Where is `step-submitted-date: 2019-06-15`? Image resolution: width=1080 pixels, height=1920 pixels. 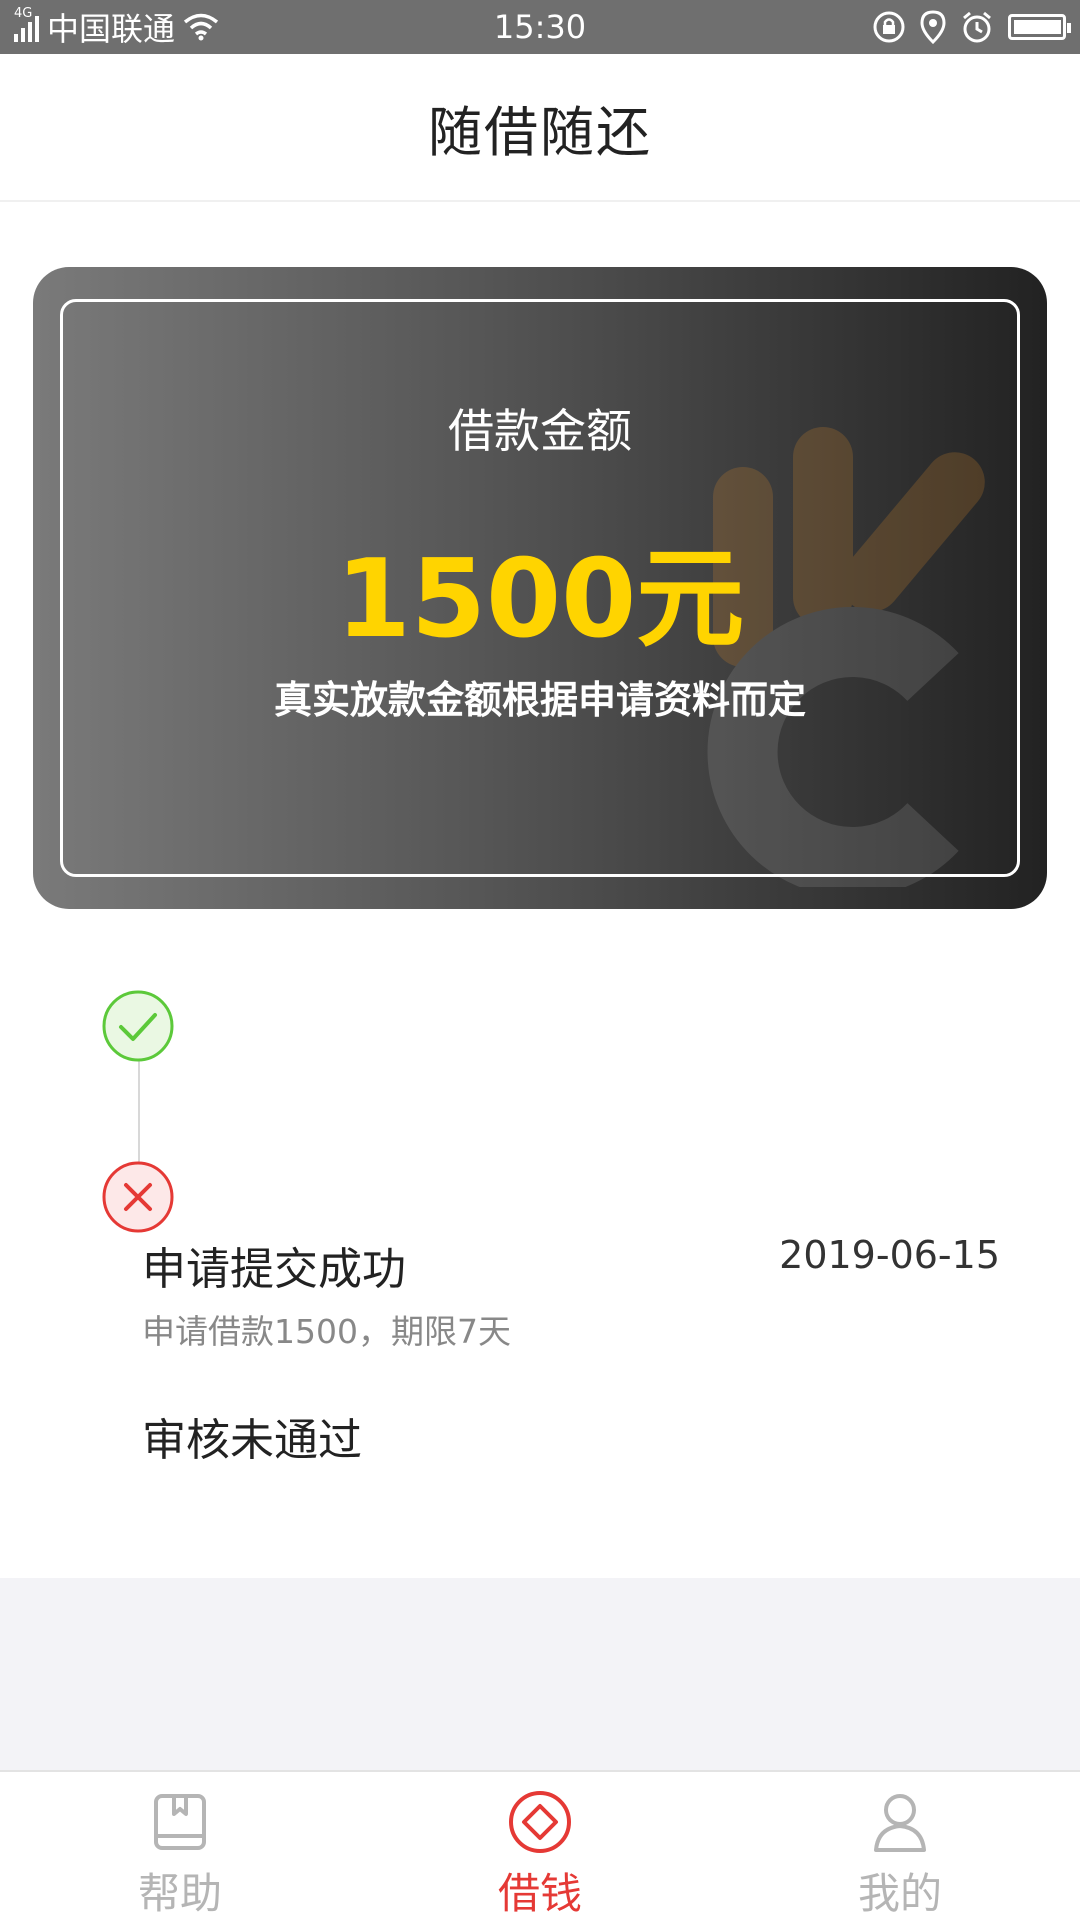 step-submitted-date: 2019-06-15 is located at coordinates (889, 1255).